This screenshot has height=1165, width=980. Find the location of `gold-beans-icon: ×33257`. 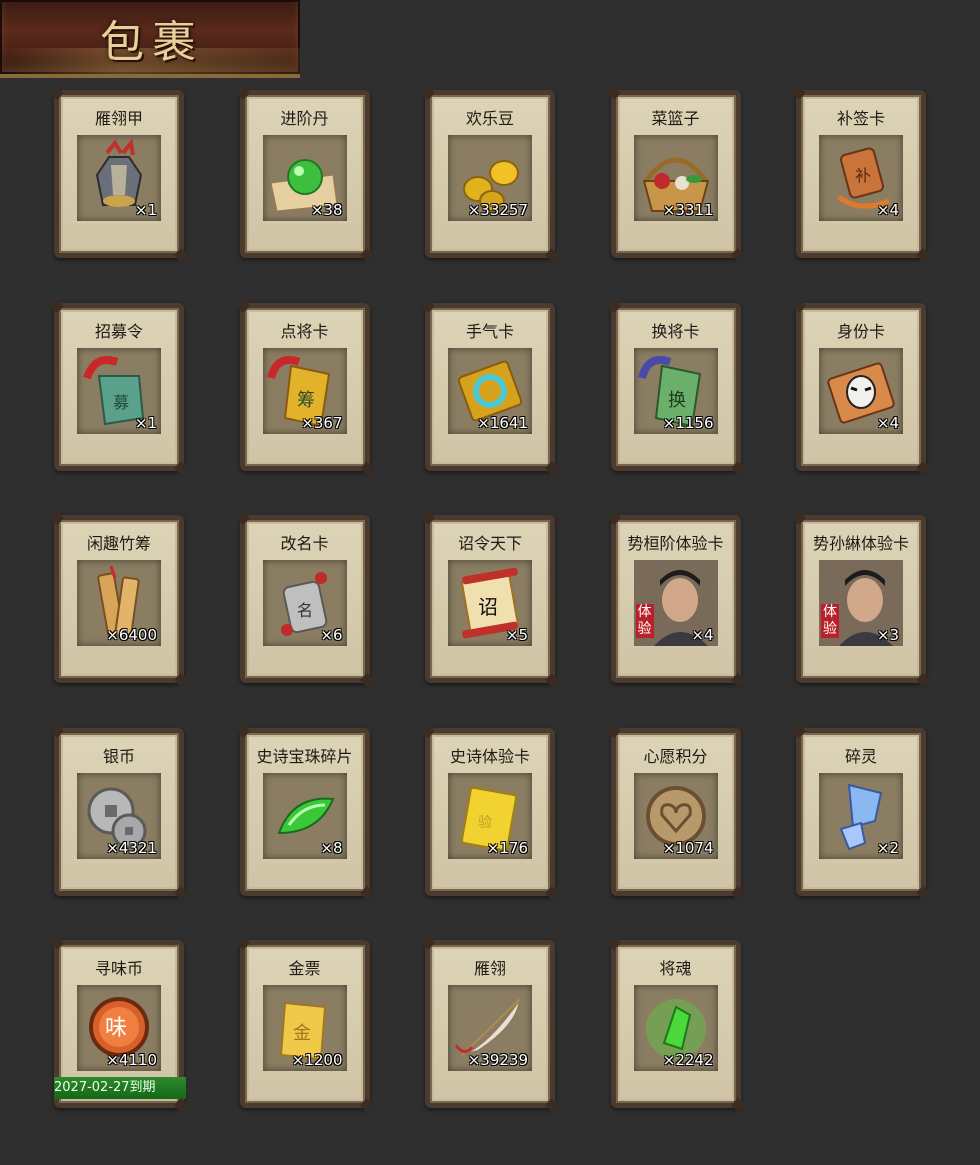

gold-beans-icon: ×33257 is located at coordinates (490, 178).